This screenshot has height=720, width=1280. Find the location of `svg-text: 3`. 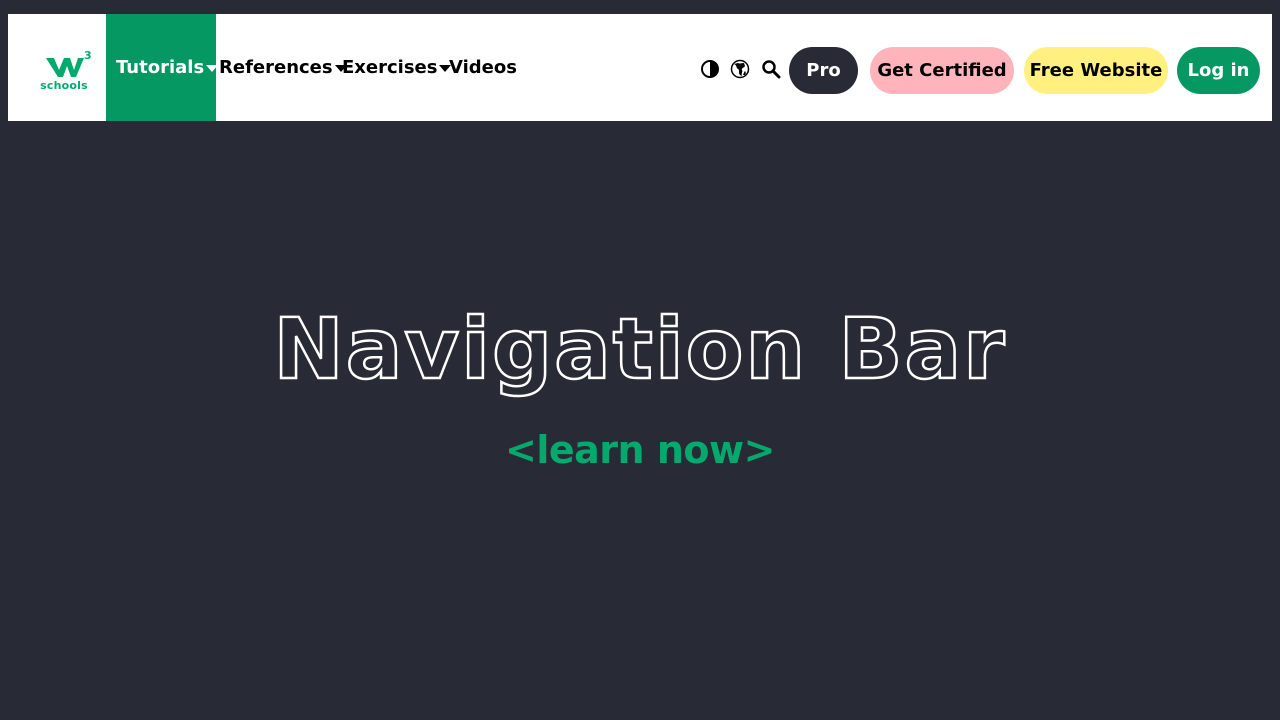

svg-text: 3 is located at coordinates (88, 56).